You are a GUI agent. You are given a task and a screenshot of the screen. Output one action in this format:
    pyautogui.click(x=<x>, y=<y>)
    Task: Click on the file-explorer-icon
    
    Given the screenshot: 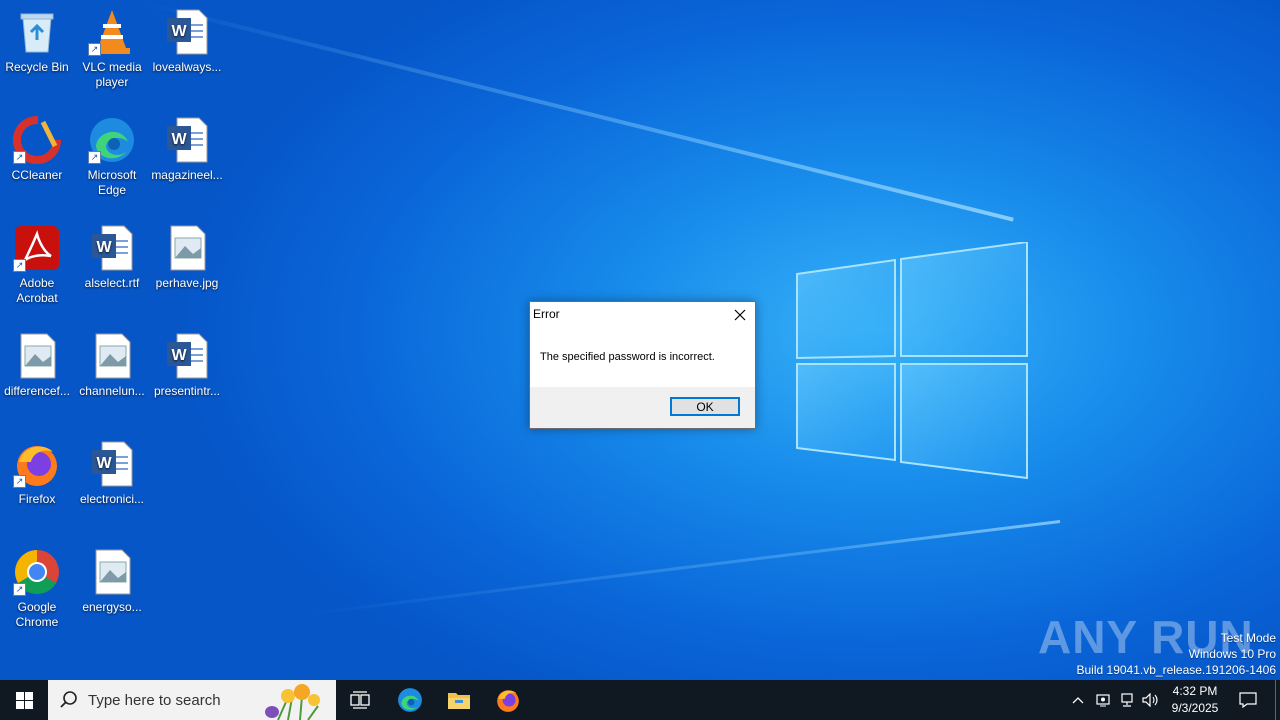 What is the action you would take?
    pyautogui.click(x=459, y=701)
    